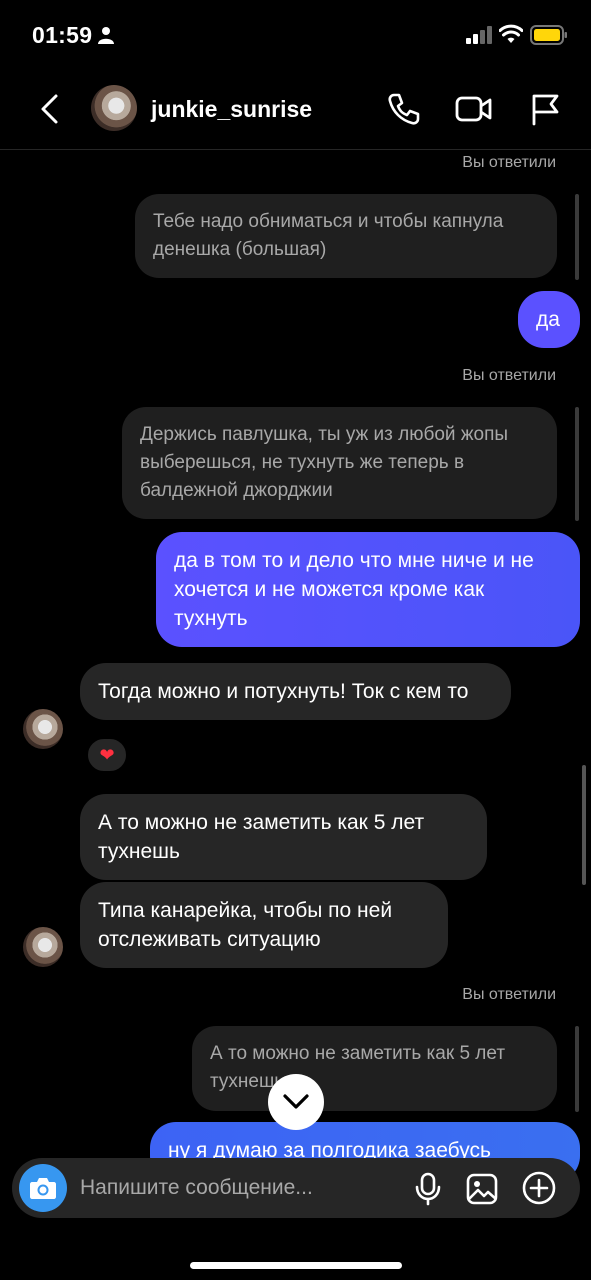 Image resolution: width=591 pixels, height=1280 pixels. I want to click on chat-header: junkie_sunrise, so click(295, 110).